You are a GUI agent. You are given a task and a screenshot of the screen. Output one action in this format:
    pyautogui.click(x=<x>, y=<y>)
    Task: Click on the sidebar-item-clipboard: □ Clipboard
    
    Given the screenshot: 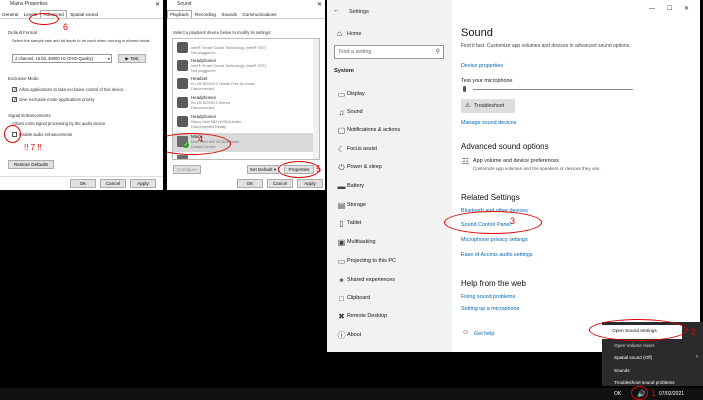 What is the action you would take?
    pyautogui.click(x=389, y=299)
    